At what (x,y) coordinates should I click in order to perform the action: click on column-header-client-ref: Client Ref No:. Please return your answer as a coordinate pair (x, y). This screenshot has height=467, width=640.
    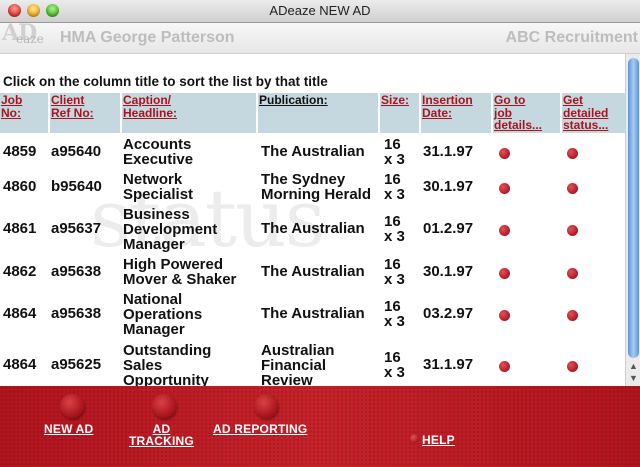
    Looking at the image, I should click on (85, 113).